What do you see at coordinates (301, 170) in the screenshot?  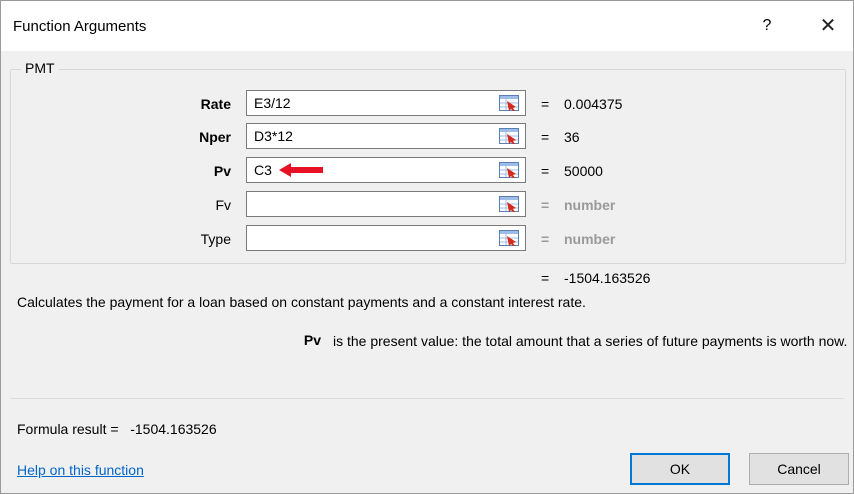 I see `red-arrow-icon` at bounding box center [301, 170].